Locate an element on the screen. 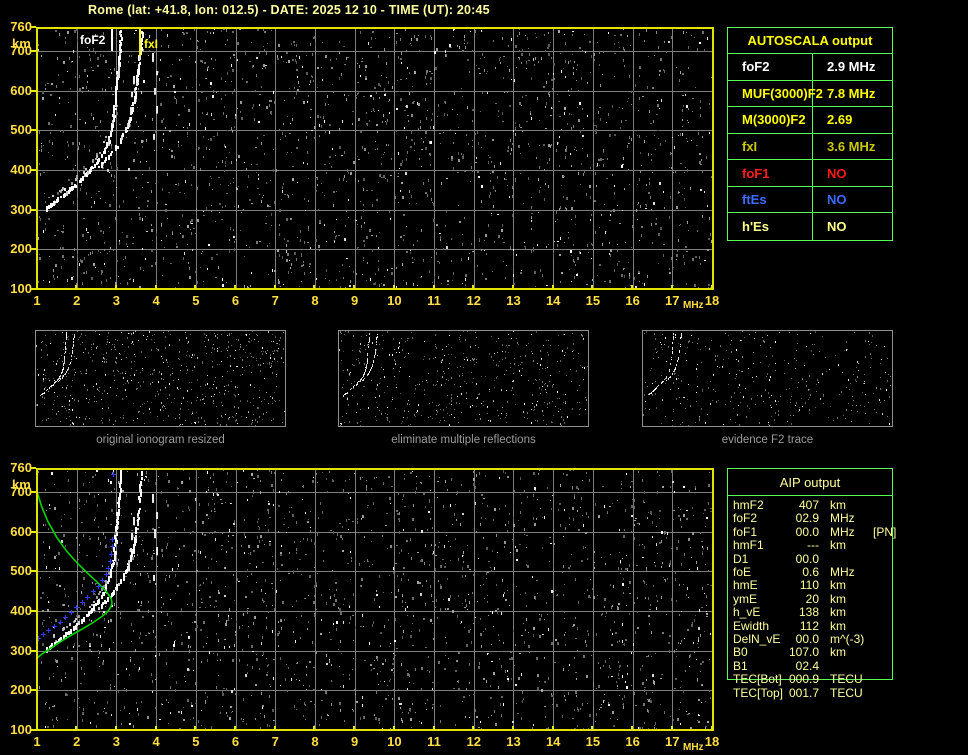  thumbnail-eliminate-reflections is located at coordinates (463, 378).